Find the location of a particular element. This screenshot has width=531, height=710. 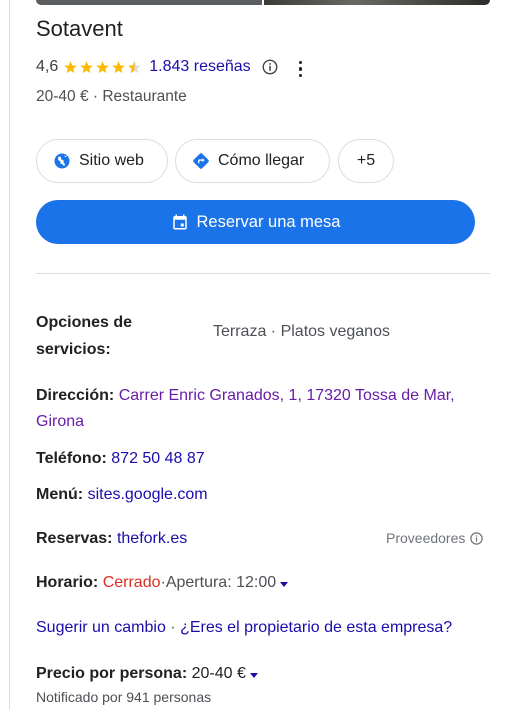

reserve-table-label: Reservar una mesa is located at coordinates (268, 221).